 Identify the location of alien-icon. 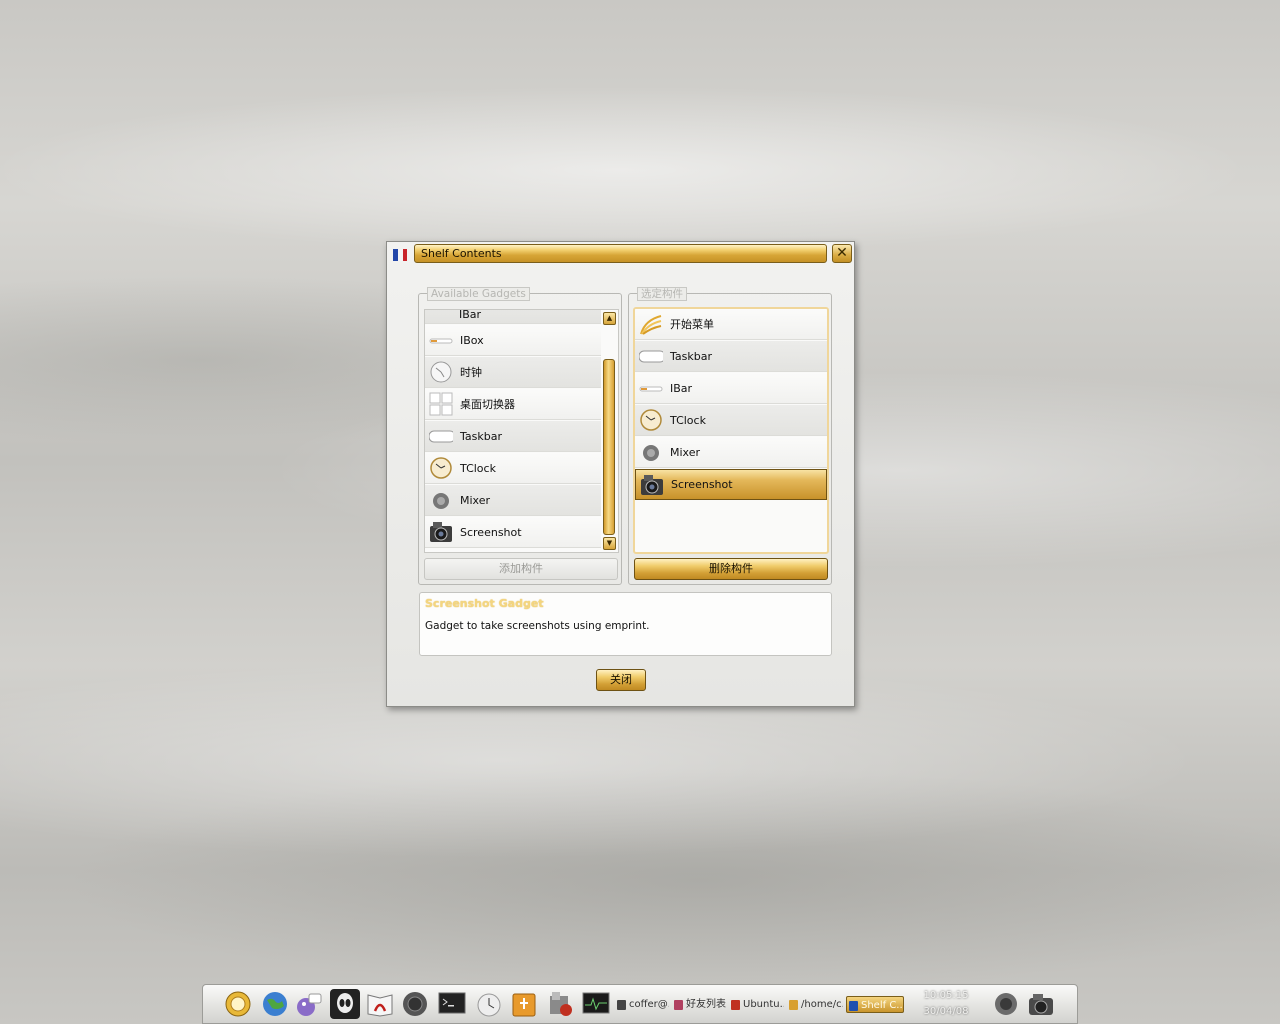
(345, 1004).